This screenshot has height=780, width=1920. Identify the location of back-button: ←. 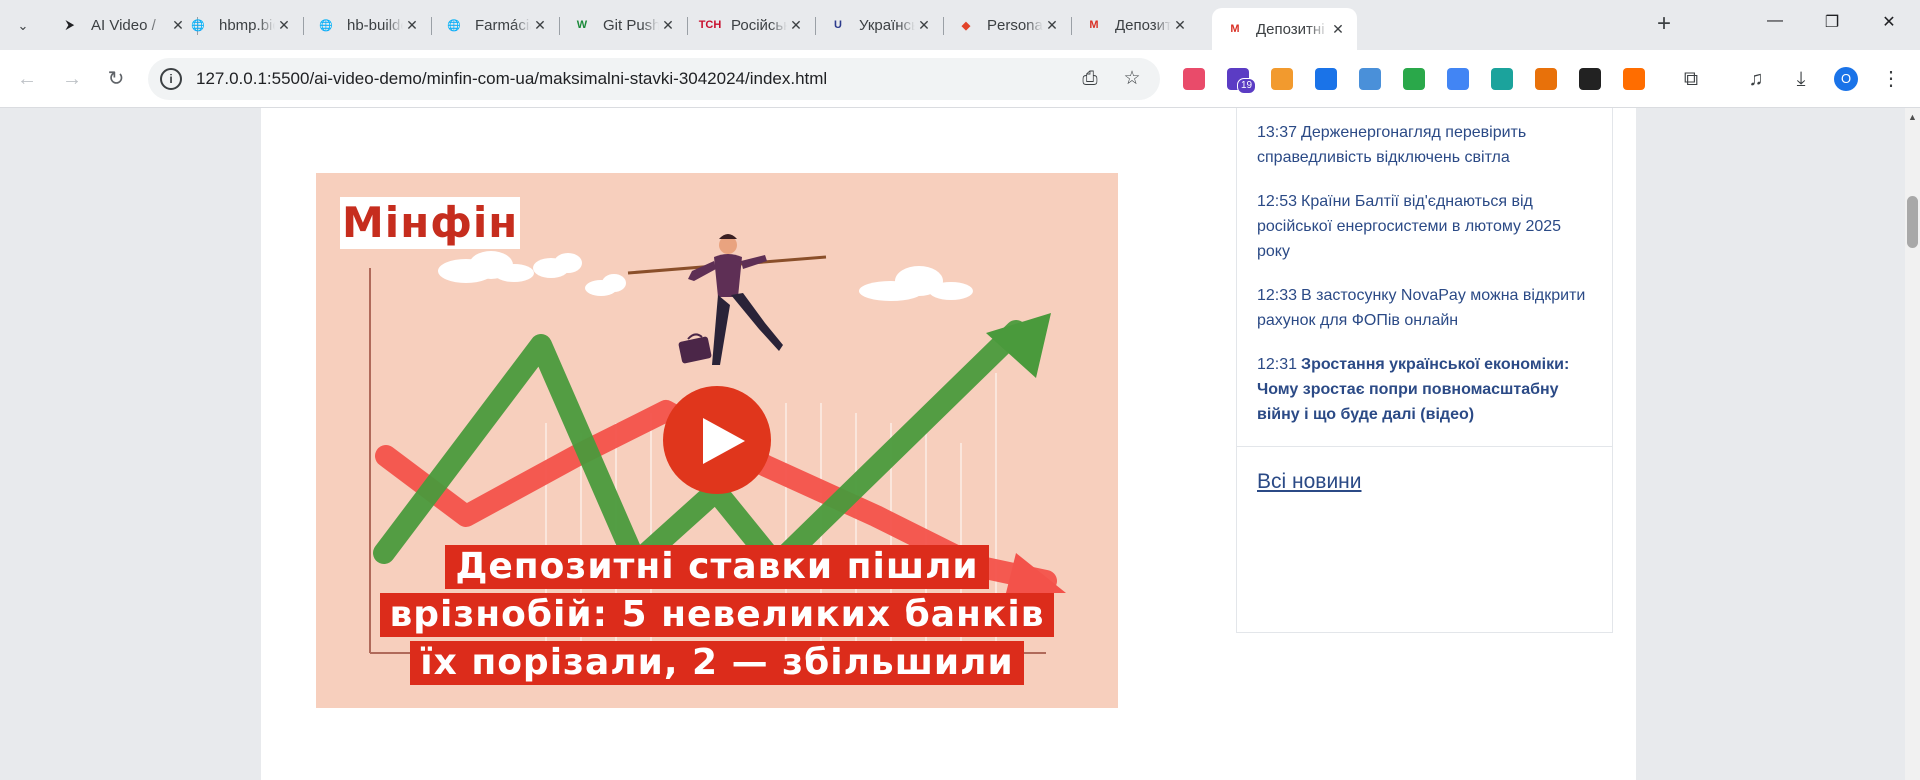
(27, 79).